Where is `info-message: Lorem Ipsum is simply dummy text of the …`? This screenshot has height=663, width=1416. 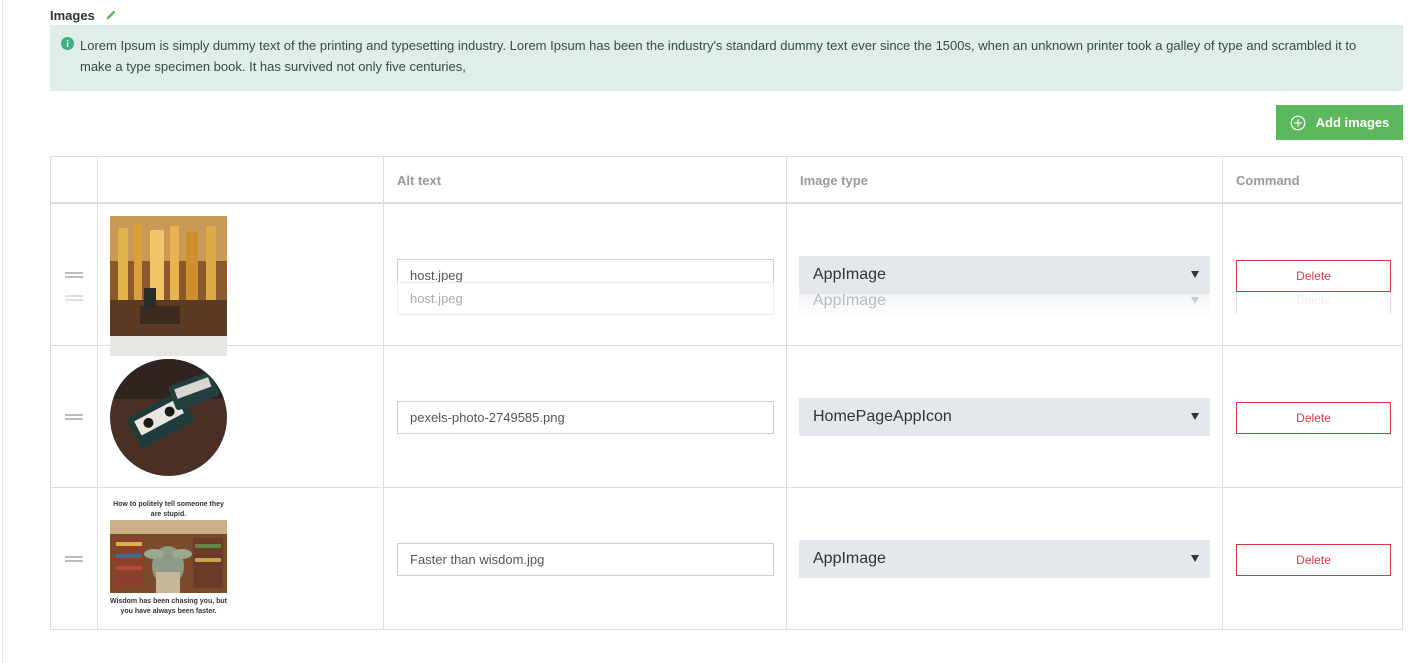 info-message: Lorem Ipsum is simply dummy text of the … is located at coordinates (726, 58).